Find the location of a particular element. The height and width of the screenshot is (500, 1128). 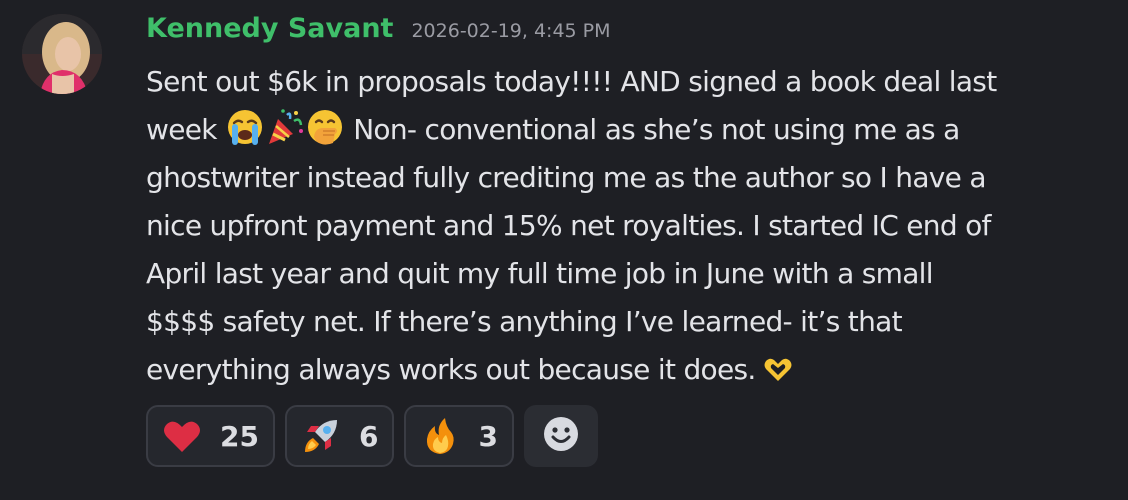

rocket-emoji is located at coordinates (321, 436).